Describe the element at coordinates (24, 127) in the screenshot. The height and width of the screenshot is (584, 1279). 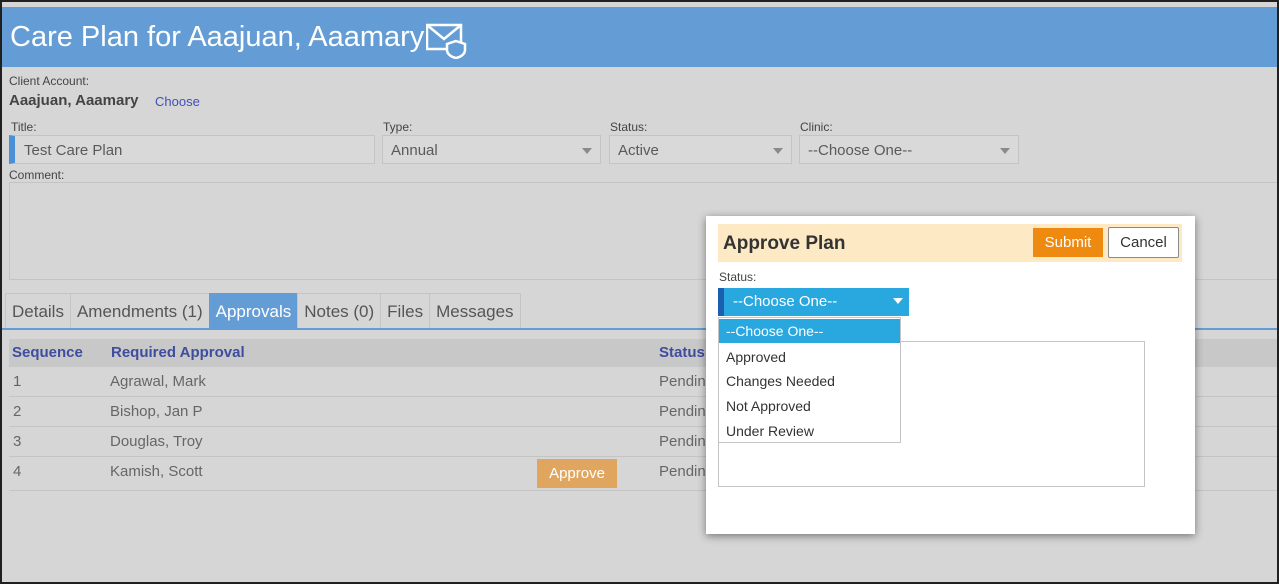
I see `title-label: Title:` at that location.